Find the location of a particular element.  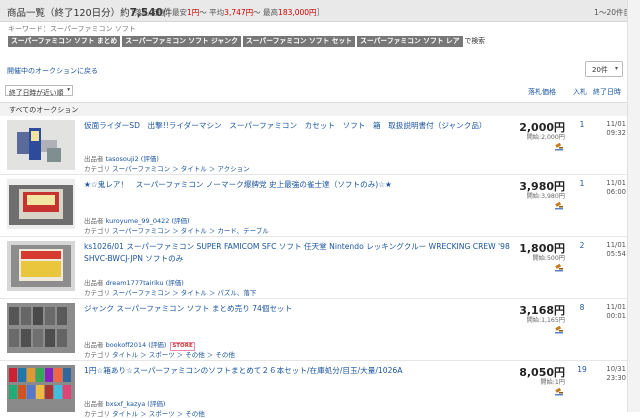

per-page-value: 20件 is located at coordinates (600, 70).